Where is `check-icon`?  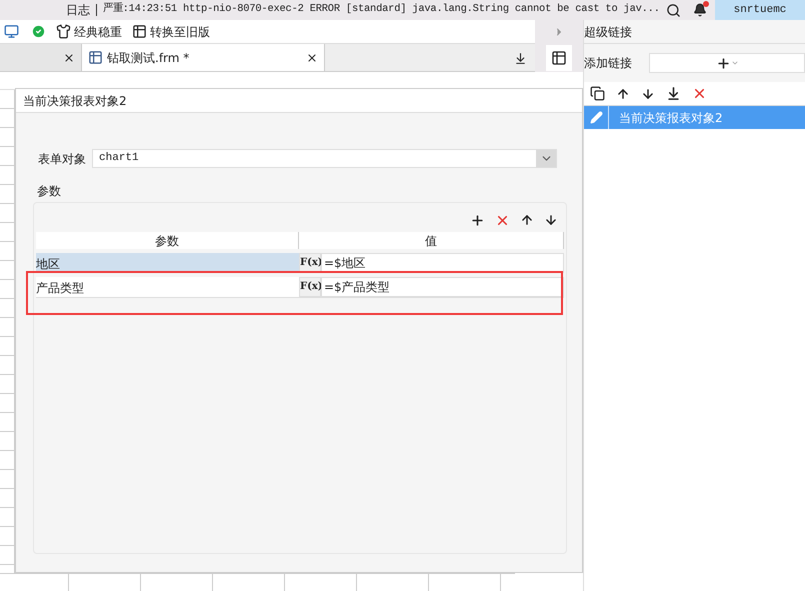 check-icon is located at coordinates (38, 31).